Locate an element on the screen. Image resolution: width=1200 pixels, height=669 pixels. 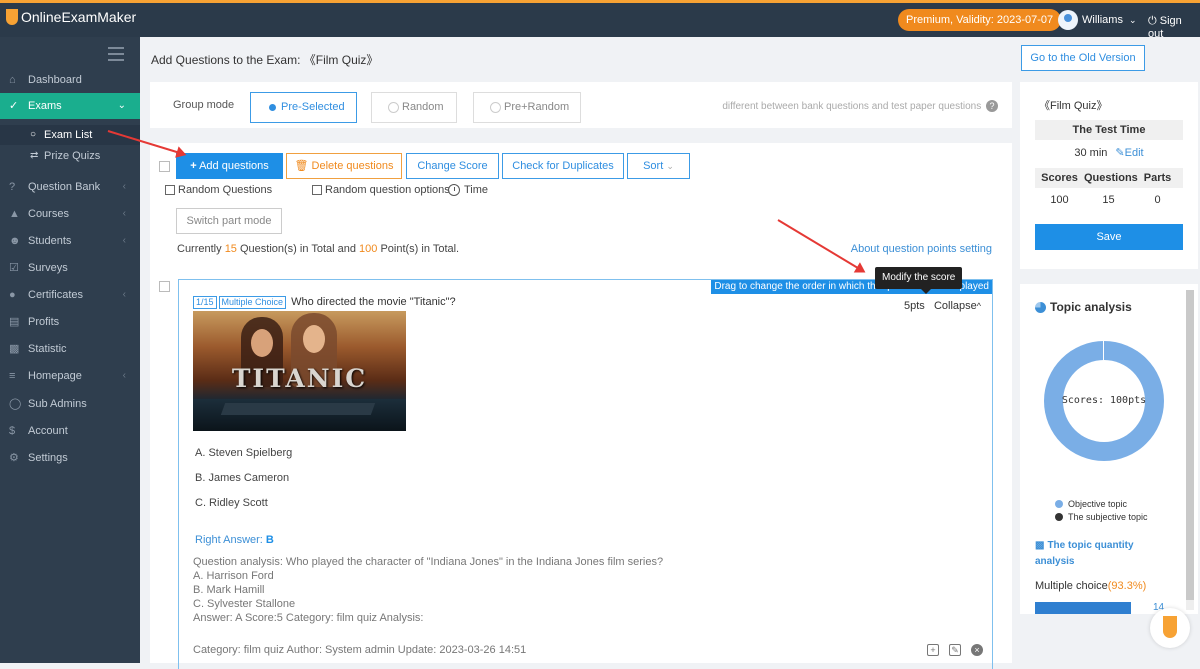
add-questions-button: + Add questions is located at coordinates (229, 166).